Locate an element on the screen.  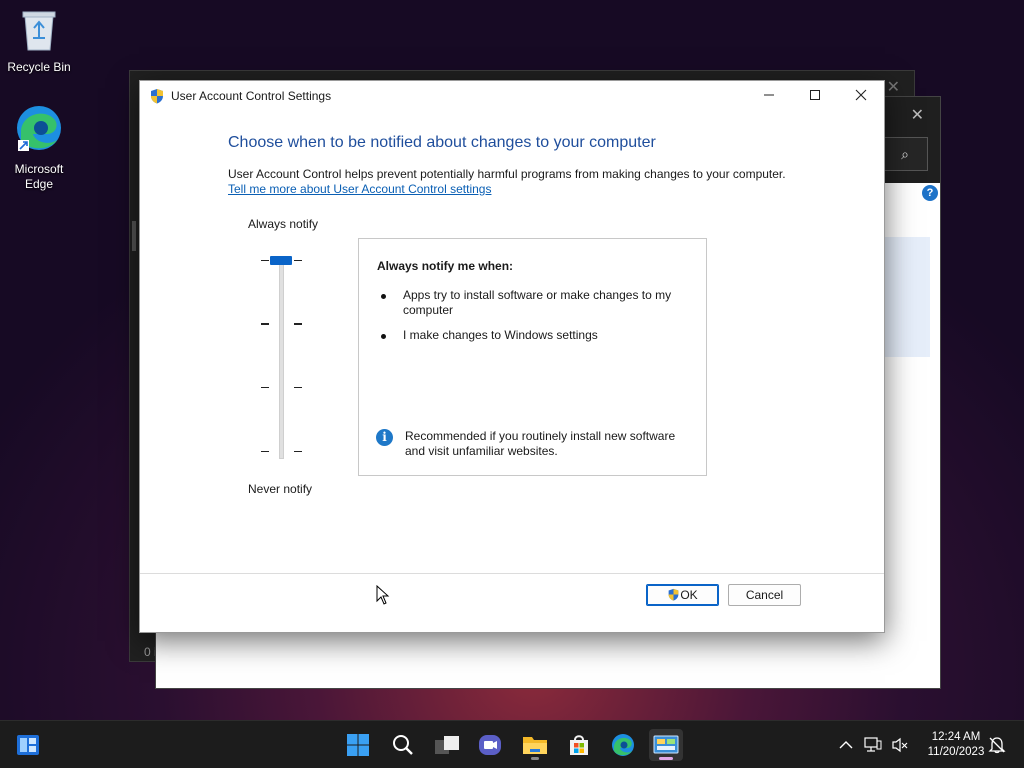
network-button is located at coordinates (873, 744).